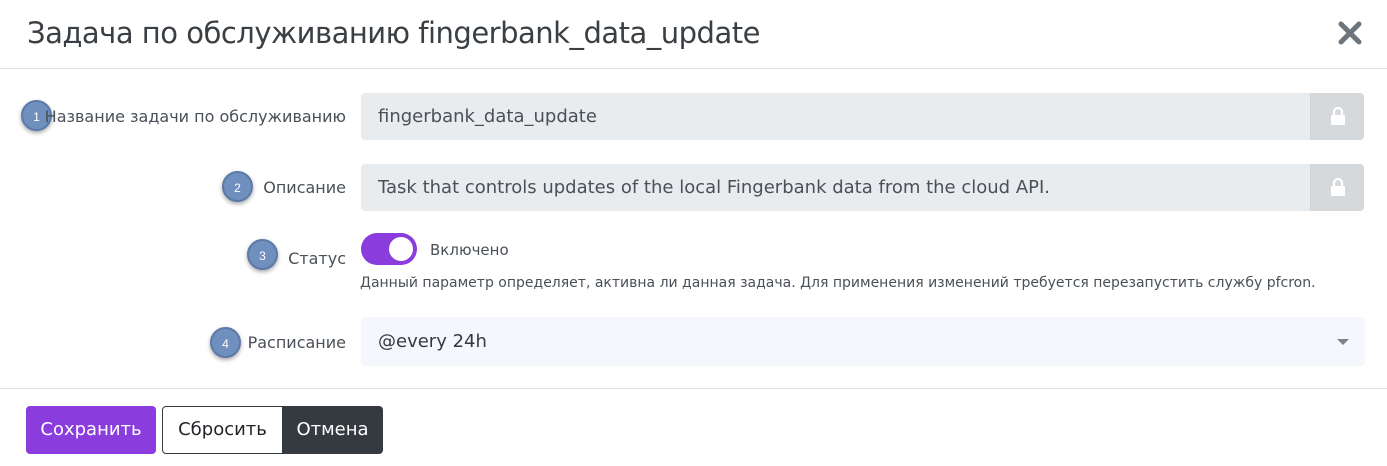 The height and width of the screenshot is (466, 1387). Describe the element at coordinates (304, 187) in the screenshot. I see `description-label: Описание` at that location.